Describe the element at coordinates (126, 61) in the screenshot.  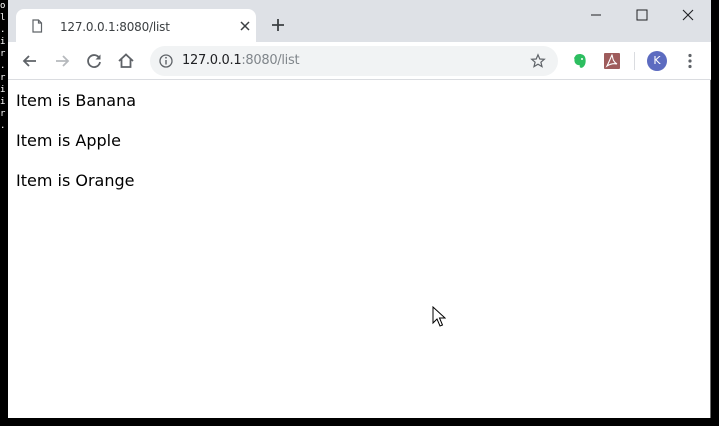
I see `home-icon` at that location.